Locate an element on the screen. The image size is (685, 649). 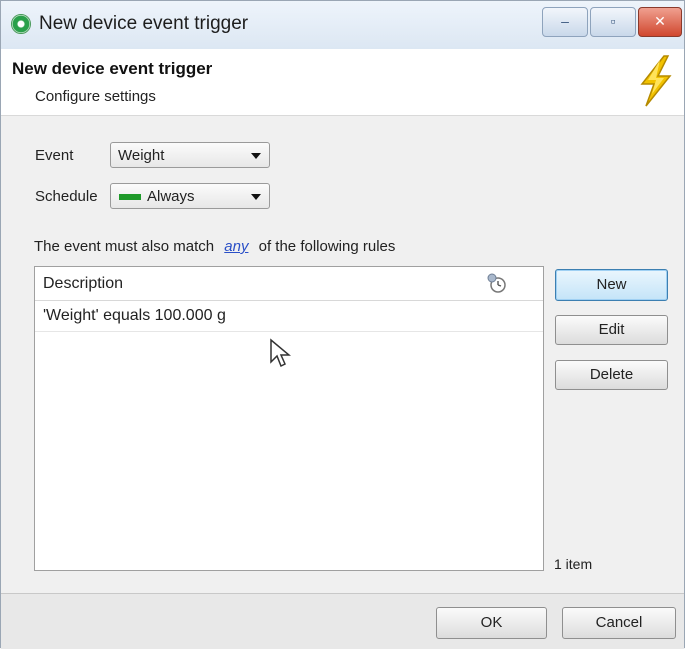
window-title: New device event trigger is located at coordinates (144, 23).